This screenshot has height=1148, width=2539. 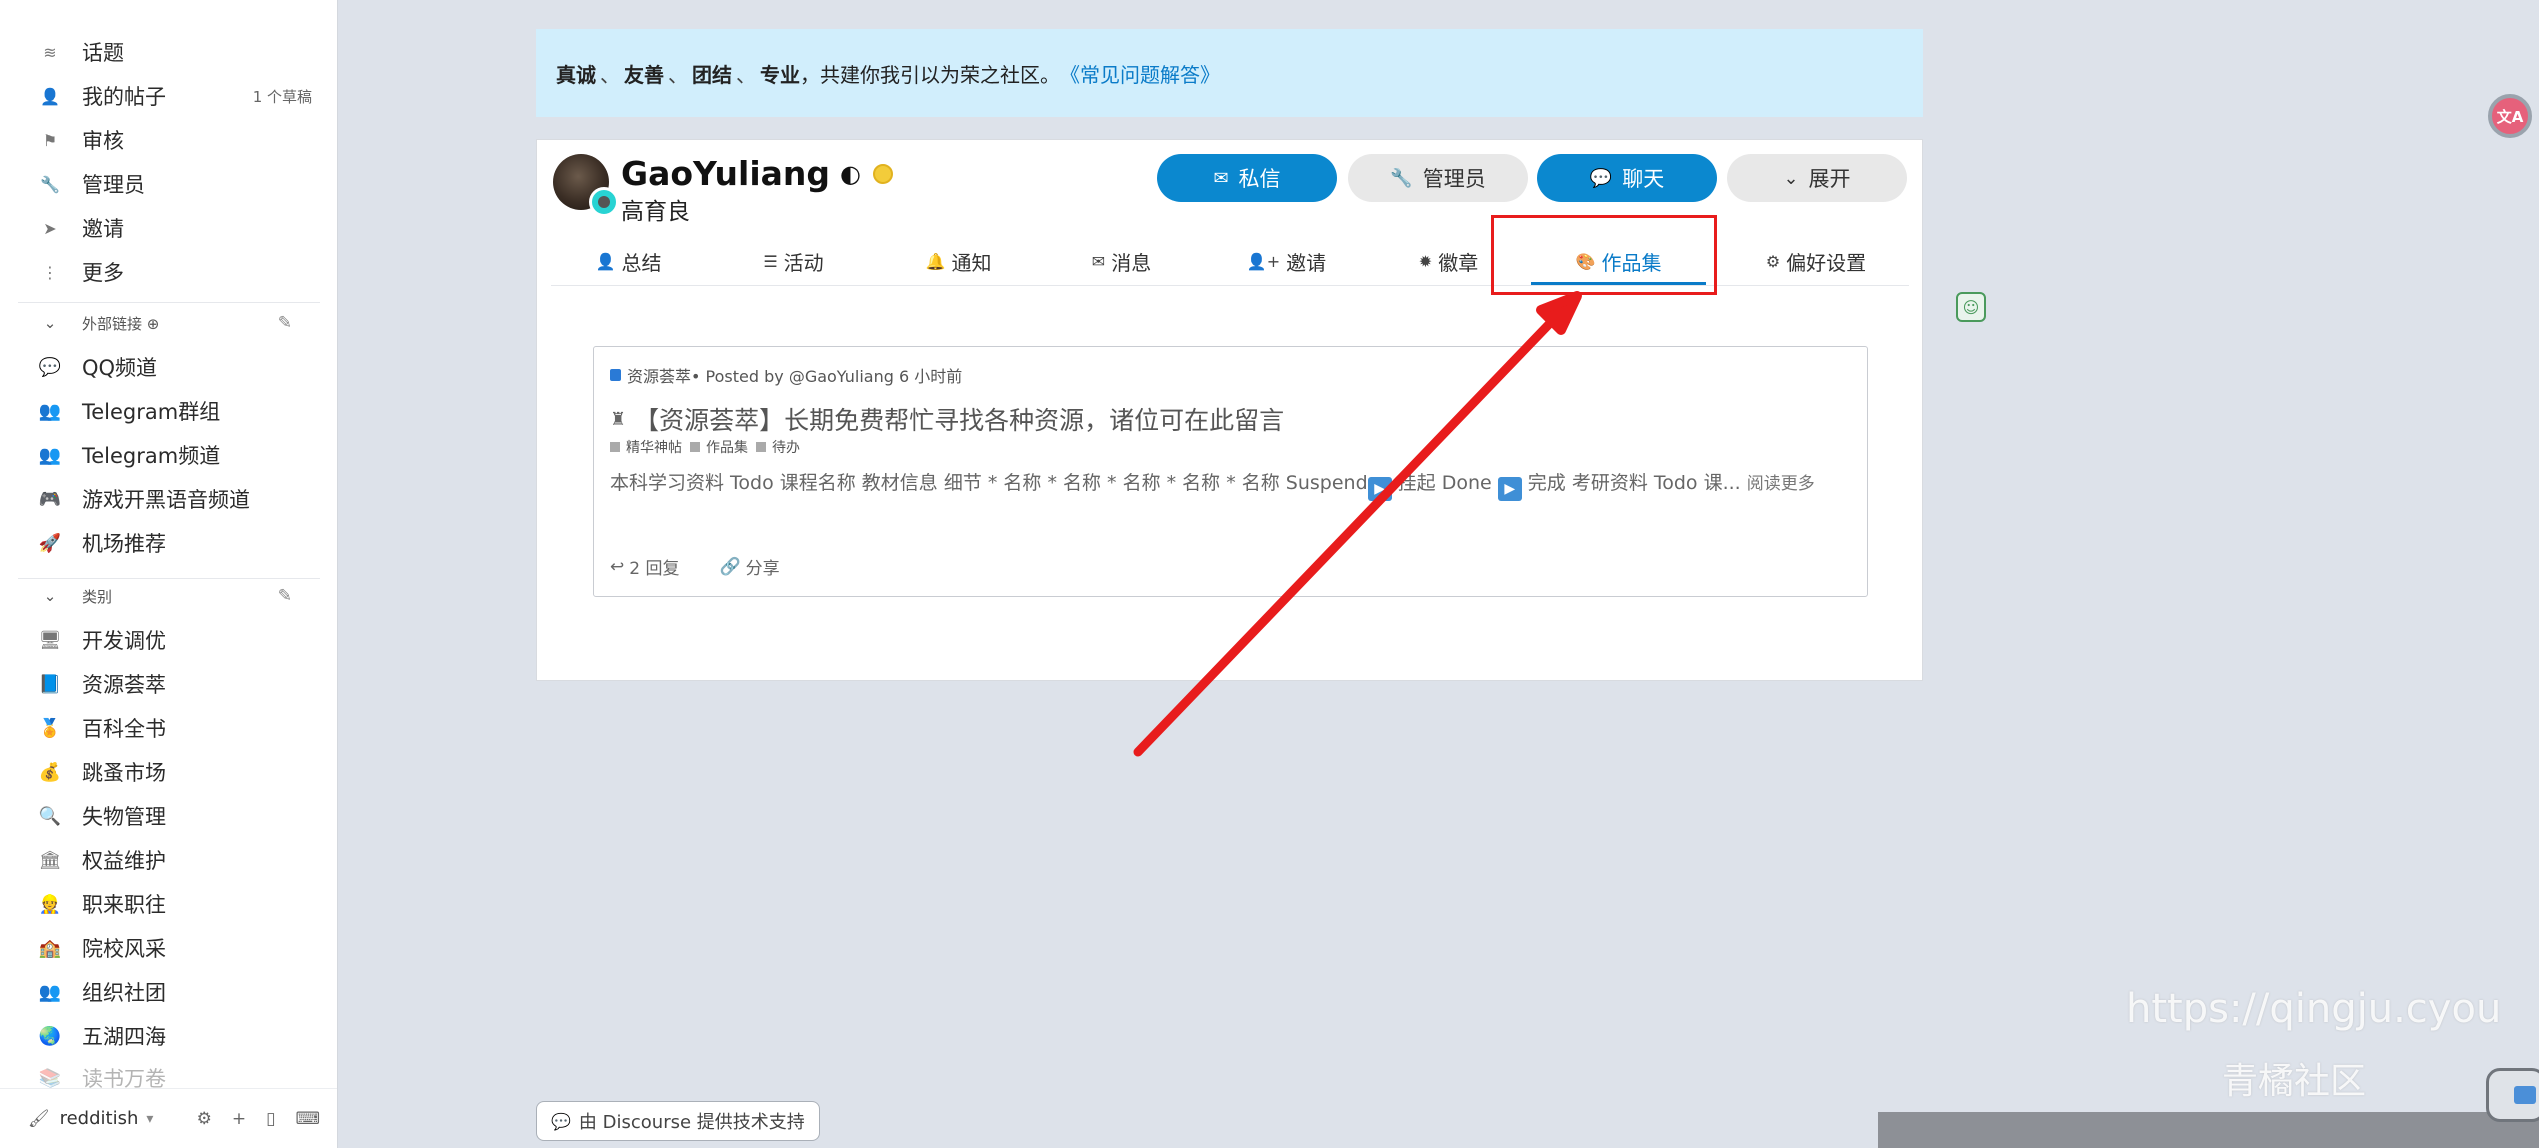 I want to click on powered-by-discourse: 💬 由 Discourse 提供技术支持, so click(x=678, y=1121).